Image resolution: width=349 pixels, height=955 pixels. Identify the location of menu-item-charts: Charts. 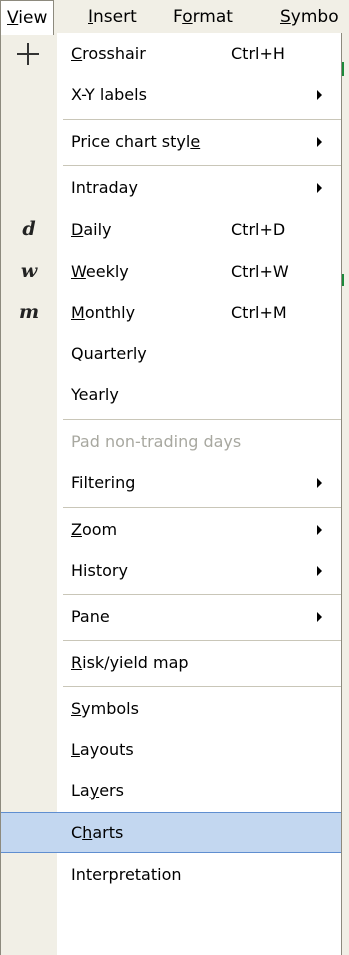
(171, 832).